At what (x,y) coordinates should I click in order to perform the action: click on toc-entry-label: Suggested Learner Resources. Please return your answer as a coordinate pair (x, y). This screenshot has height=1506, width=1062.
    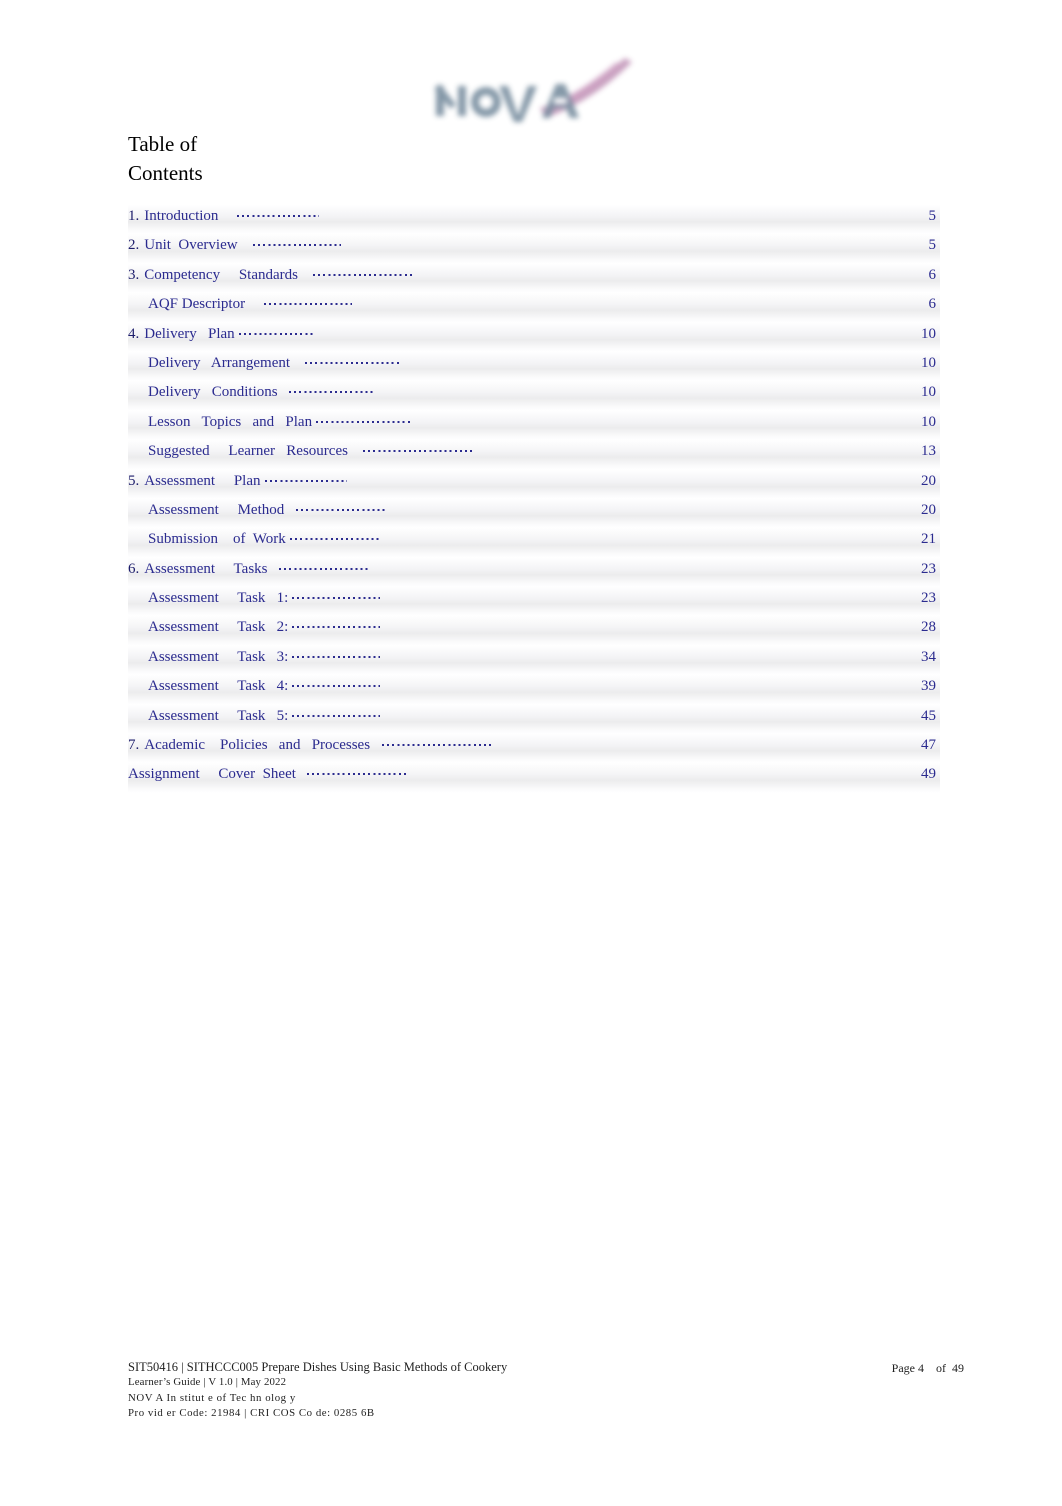
    Looking at the image, I should click on (248, 451).